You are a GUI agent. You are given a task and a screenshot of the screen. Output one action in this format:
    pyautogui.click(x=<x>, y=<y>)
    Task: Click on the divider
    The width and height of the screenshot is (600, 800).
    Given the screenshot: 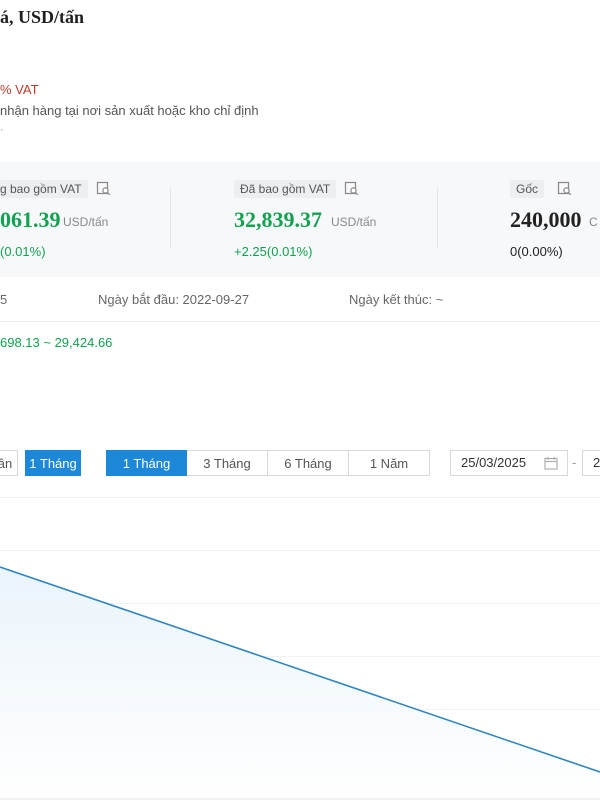 What is the action you would take?
    pyautogui.click(x=300, y=321)
    